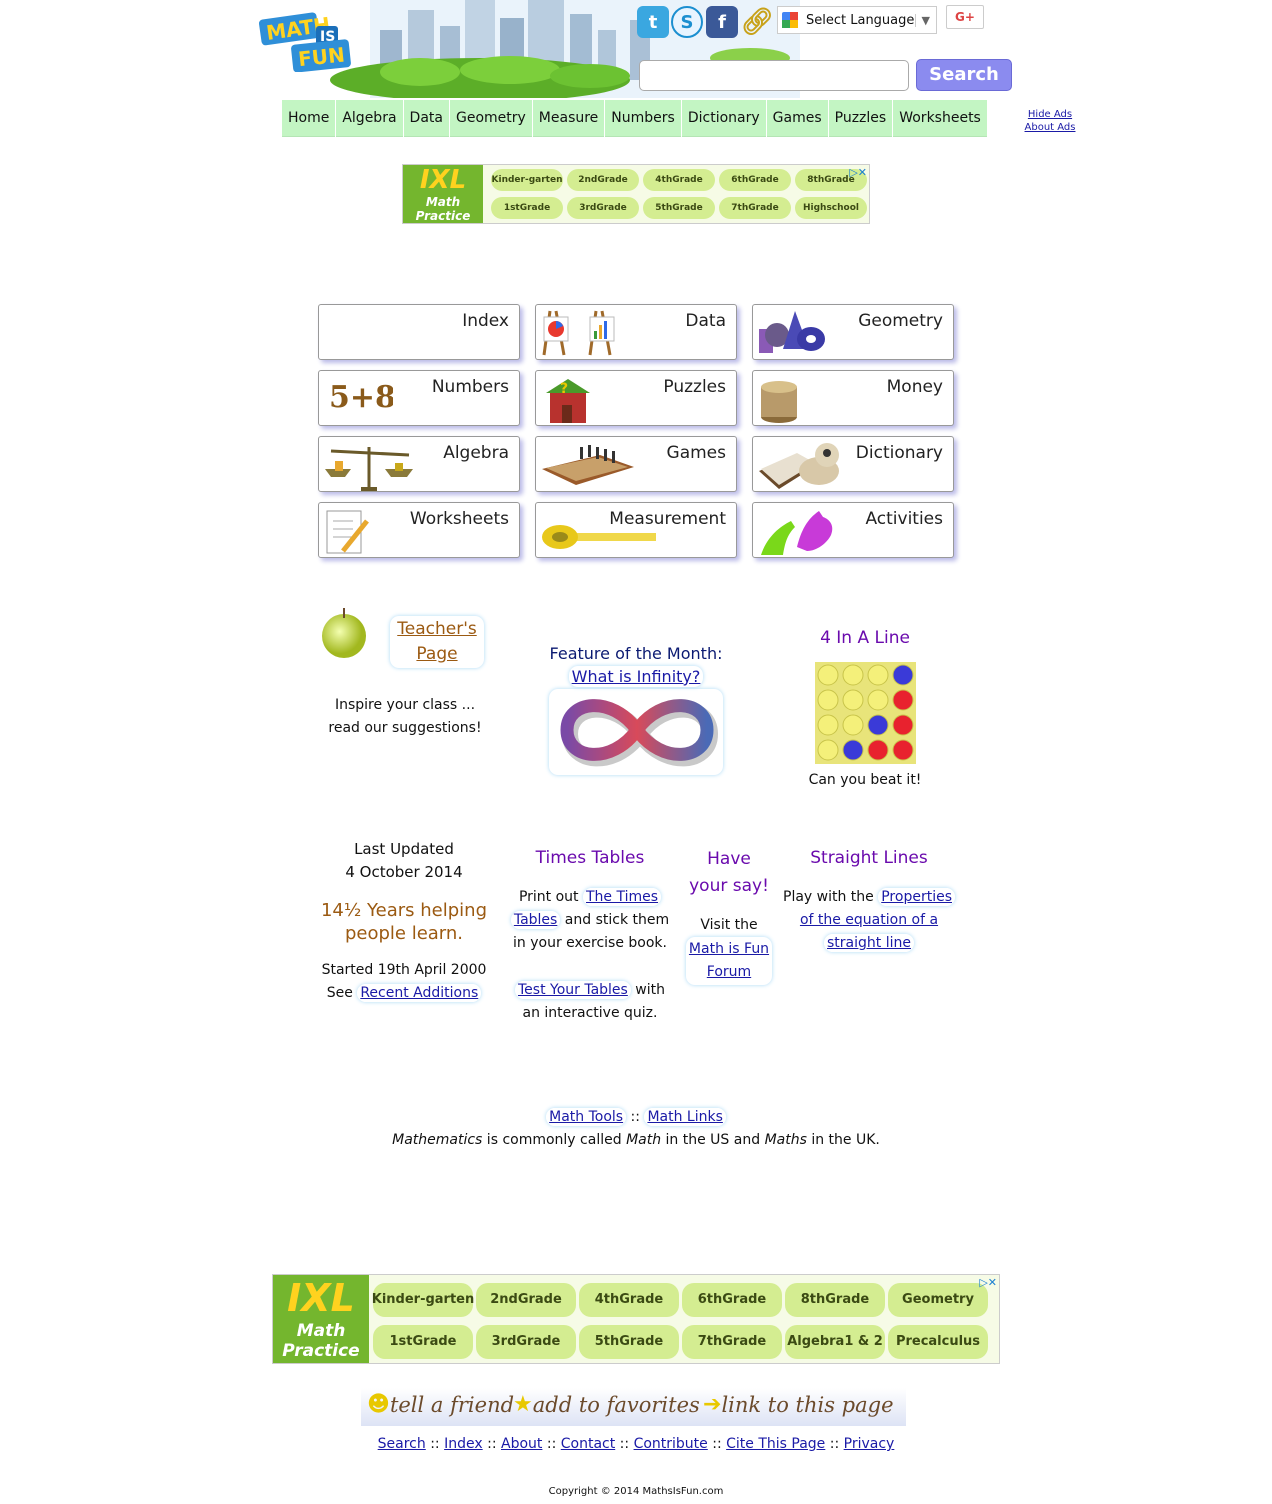 The height and width of the screenshot is (1504, 1272). What do you see at coordinates (653, 22) in the screenshot?
I see `twitter-icon: t` at bounding box center [653, 22].